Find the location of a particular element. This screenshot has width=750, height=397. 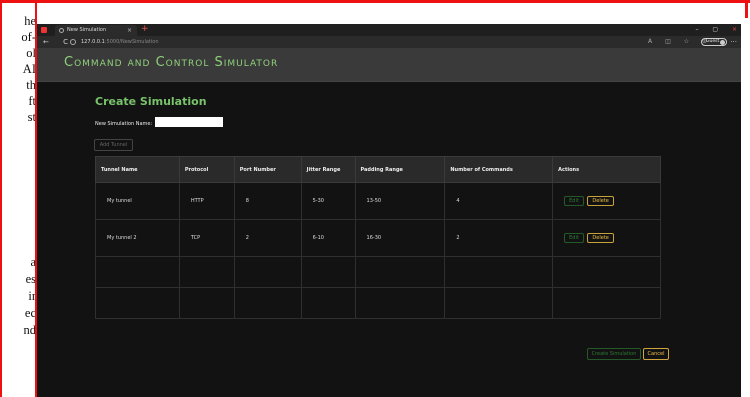

cancel-button: Cancel is located at coordinates (656, 354).